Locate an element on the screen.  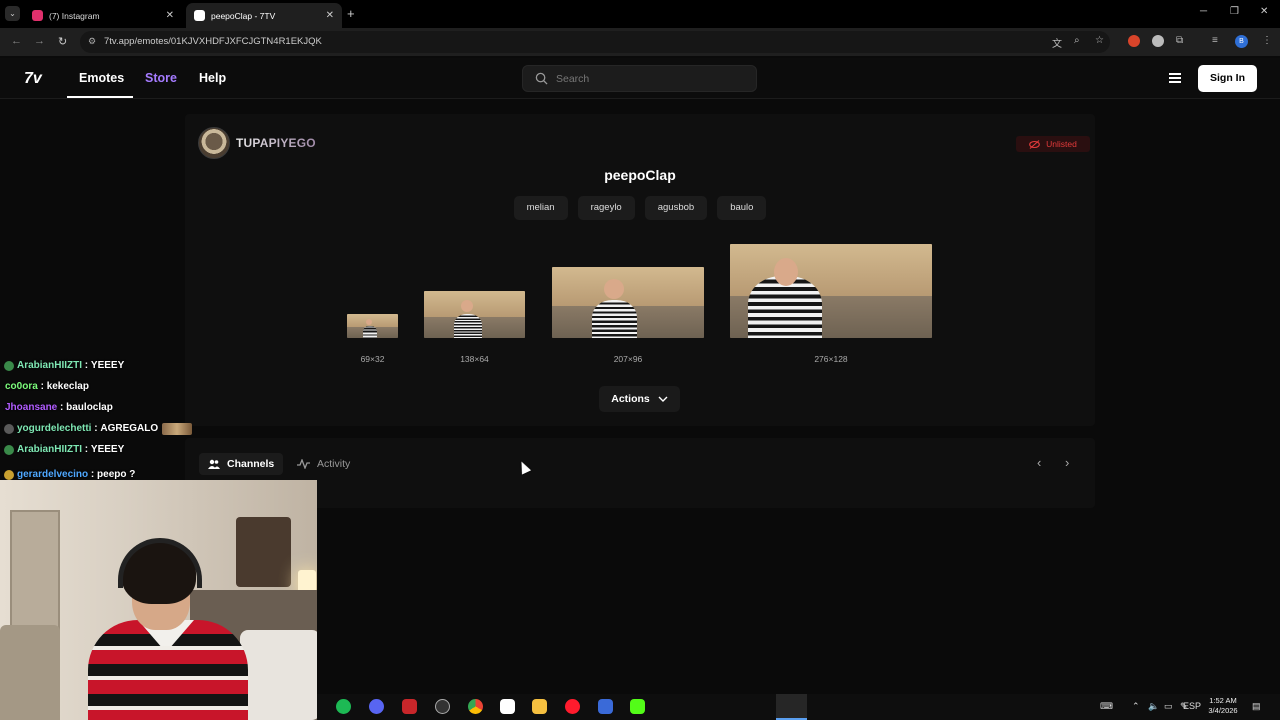
chat-message: Jhoansane : bauloclap is located at coordinates (105, 407).